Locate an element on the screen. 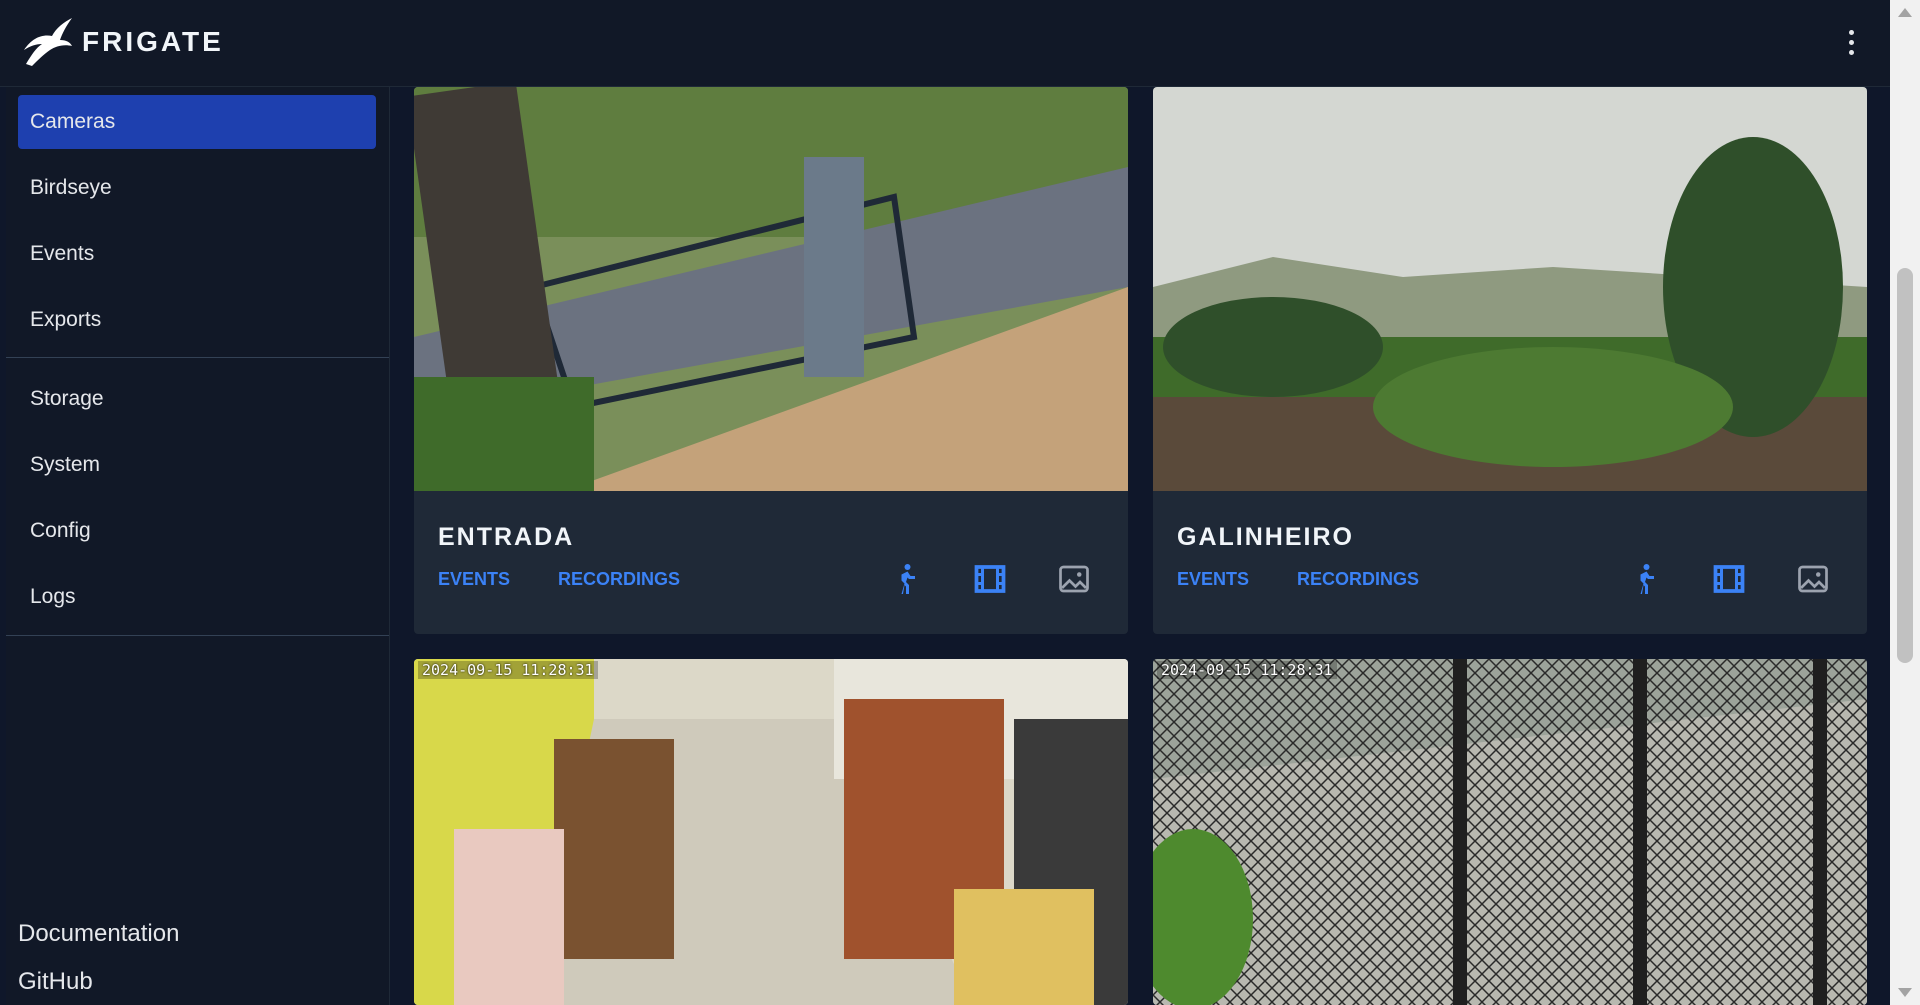 The height and width of the screenshot is (1005, 1920). camera-name: ENTRADA is located at coordinates (506, 537).